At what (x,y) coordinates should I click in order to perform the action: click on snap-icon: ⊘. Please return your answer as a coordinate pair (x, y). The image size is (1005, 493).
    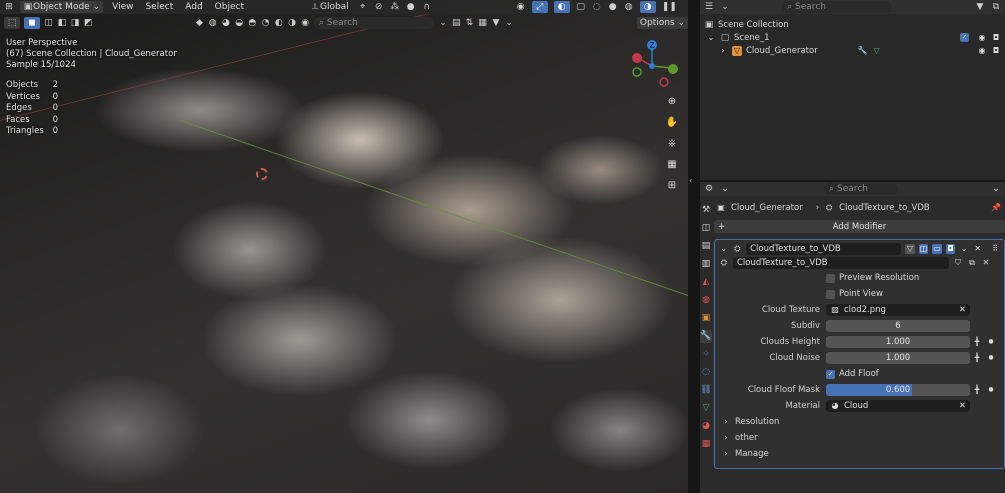
    Looking at the image, I should click on (379, 7).